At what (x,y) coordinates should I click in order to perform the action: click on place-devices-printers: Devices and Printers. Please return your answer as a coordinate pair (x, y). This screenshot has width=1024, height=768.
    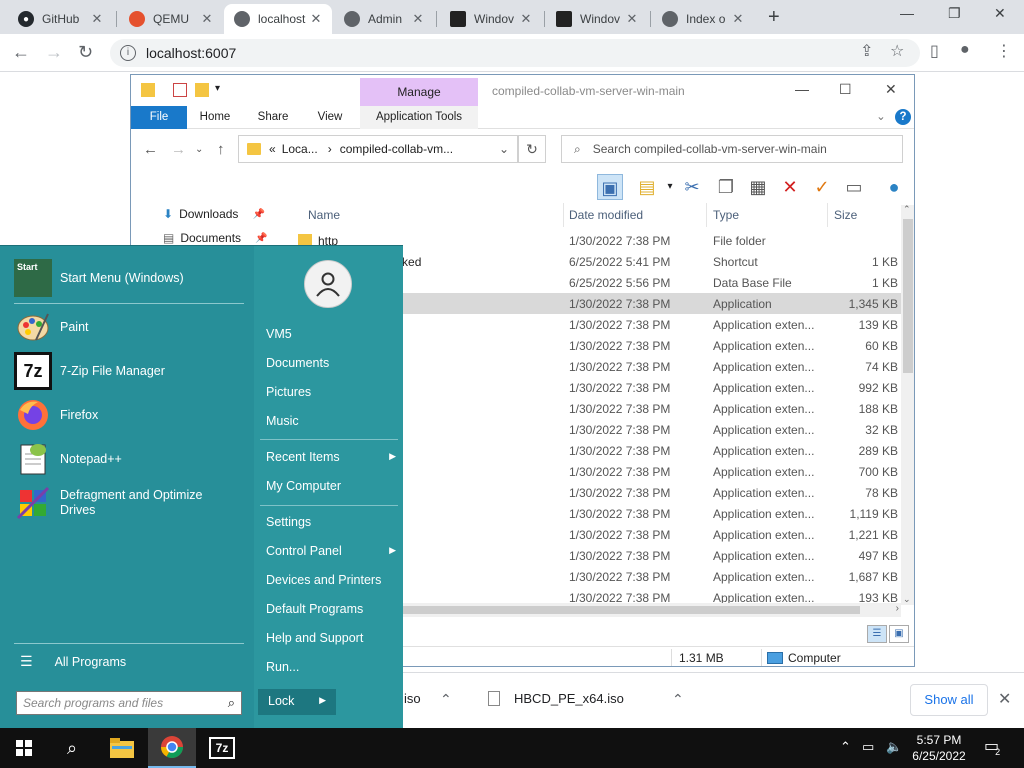
    Looking at the image, I should click on (331, 580).